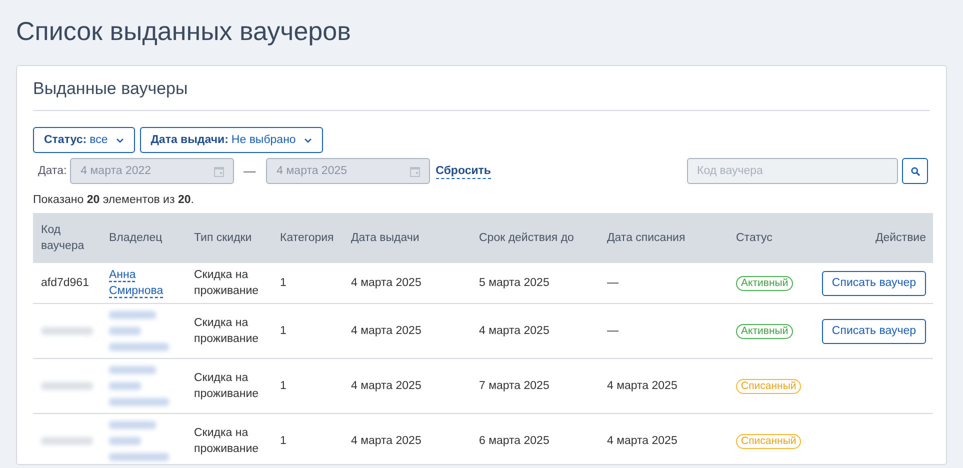 The height and width of the screenshot is (468, 963). What do you see at coordinates (754, 238) in the screenshot?
I see `column-header: Статус` at bounding box center [754, 238].